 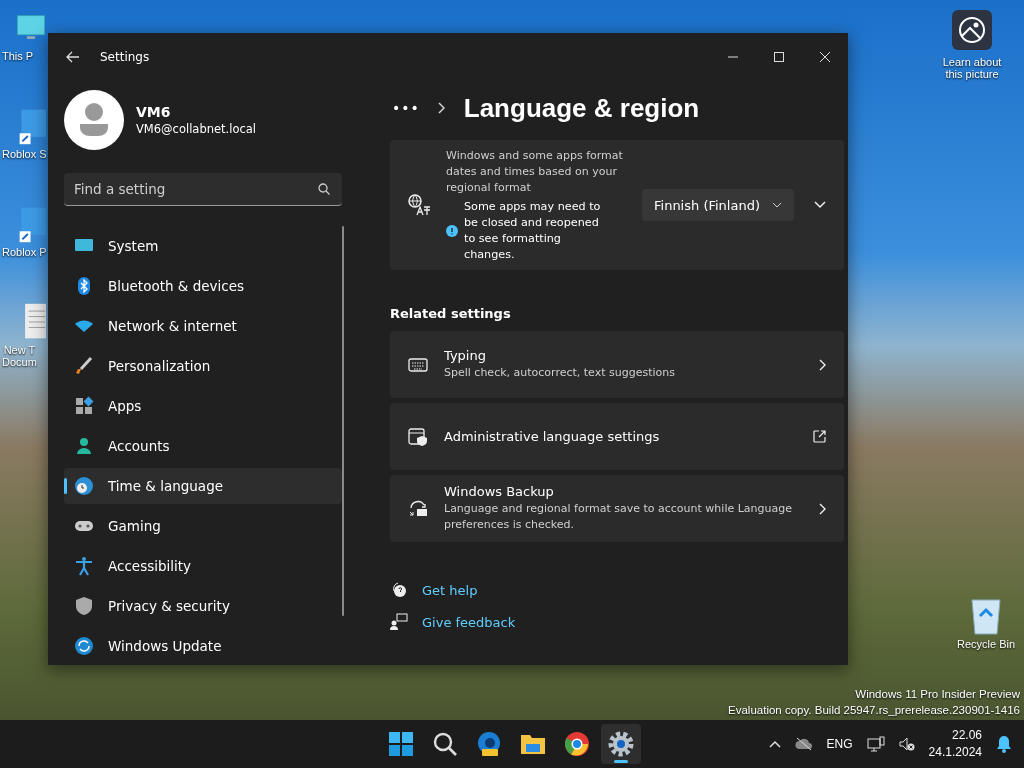 What do you see at coordinates (203, 486) in the screenshot?
I see `nav-item: Time & language` at bounding box center [203, 486].